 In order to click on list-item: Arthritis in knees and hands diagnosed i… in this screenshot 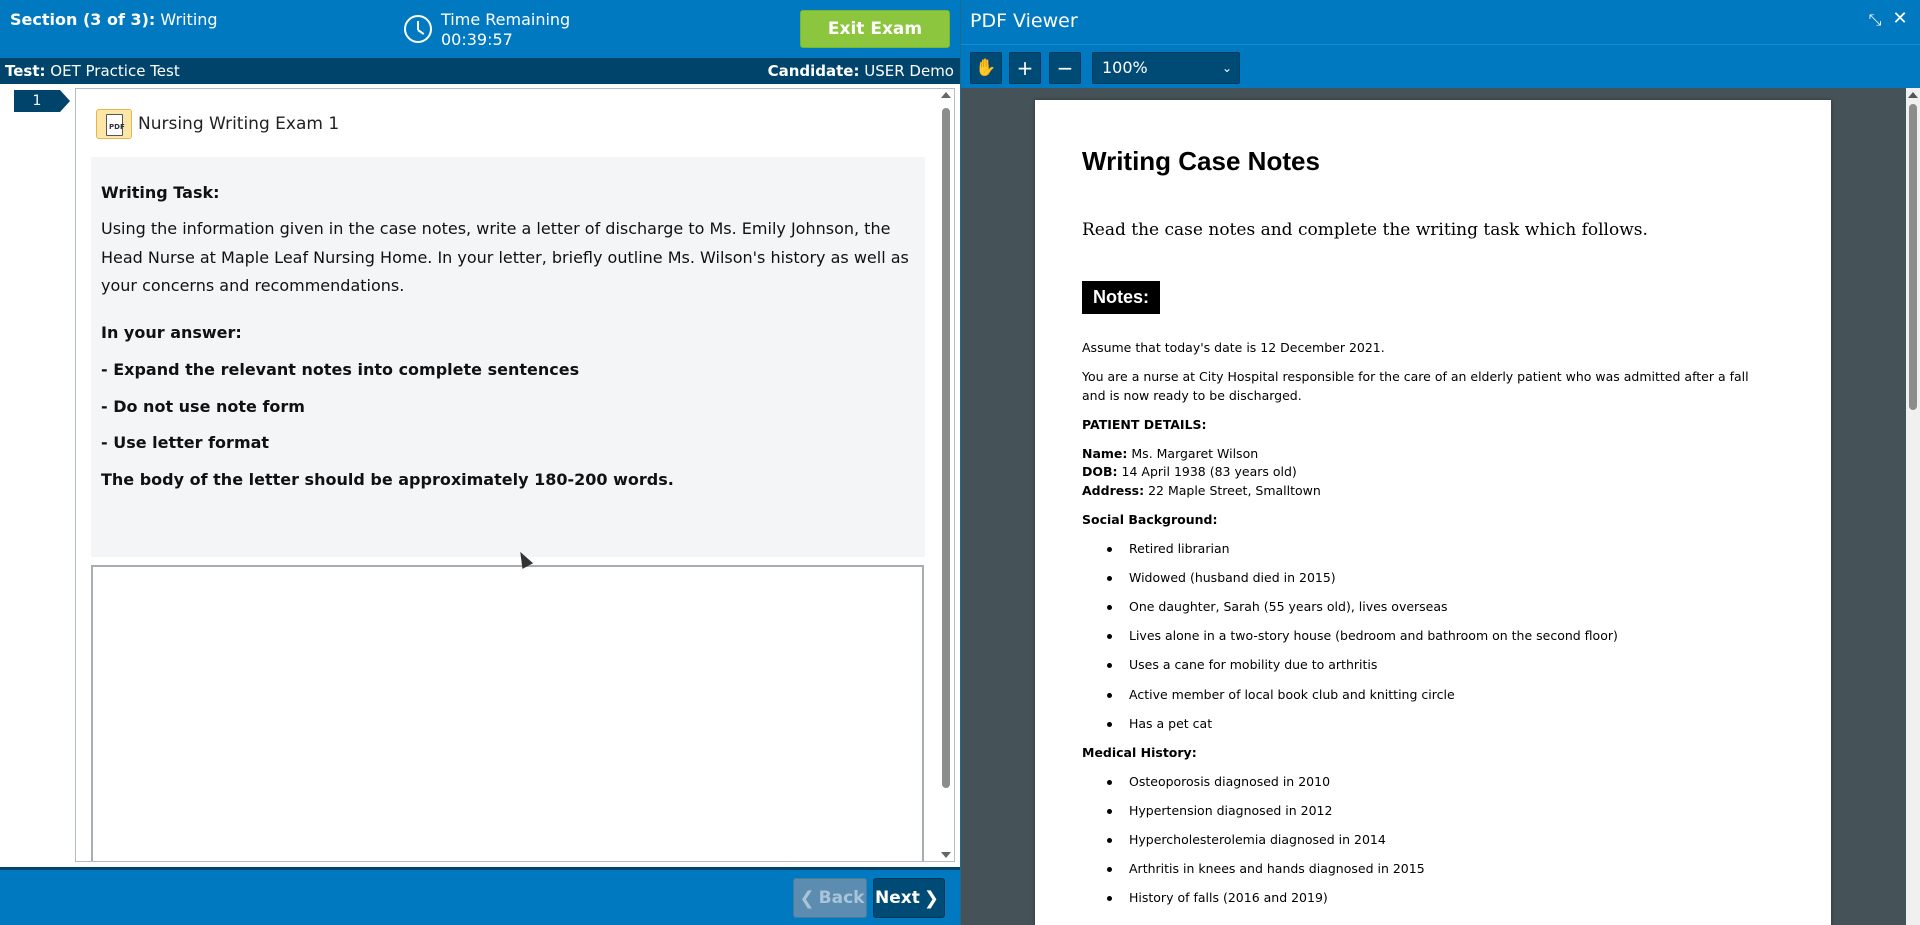, I will do `click(1427, 869)`.